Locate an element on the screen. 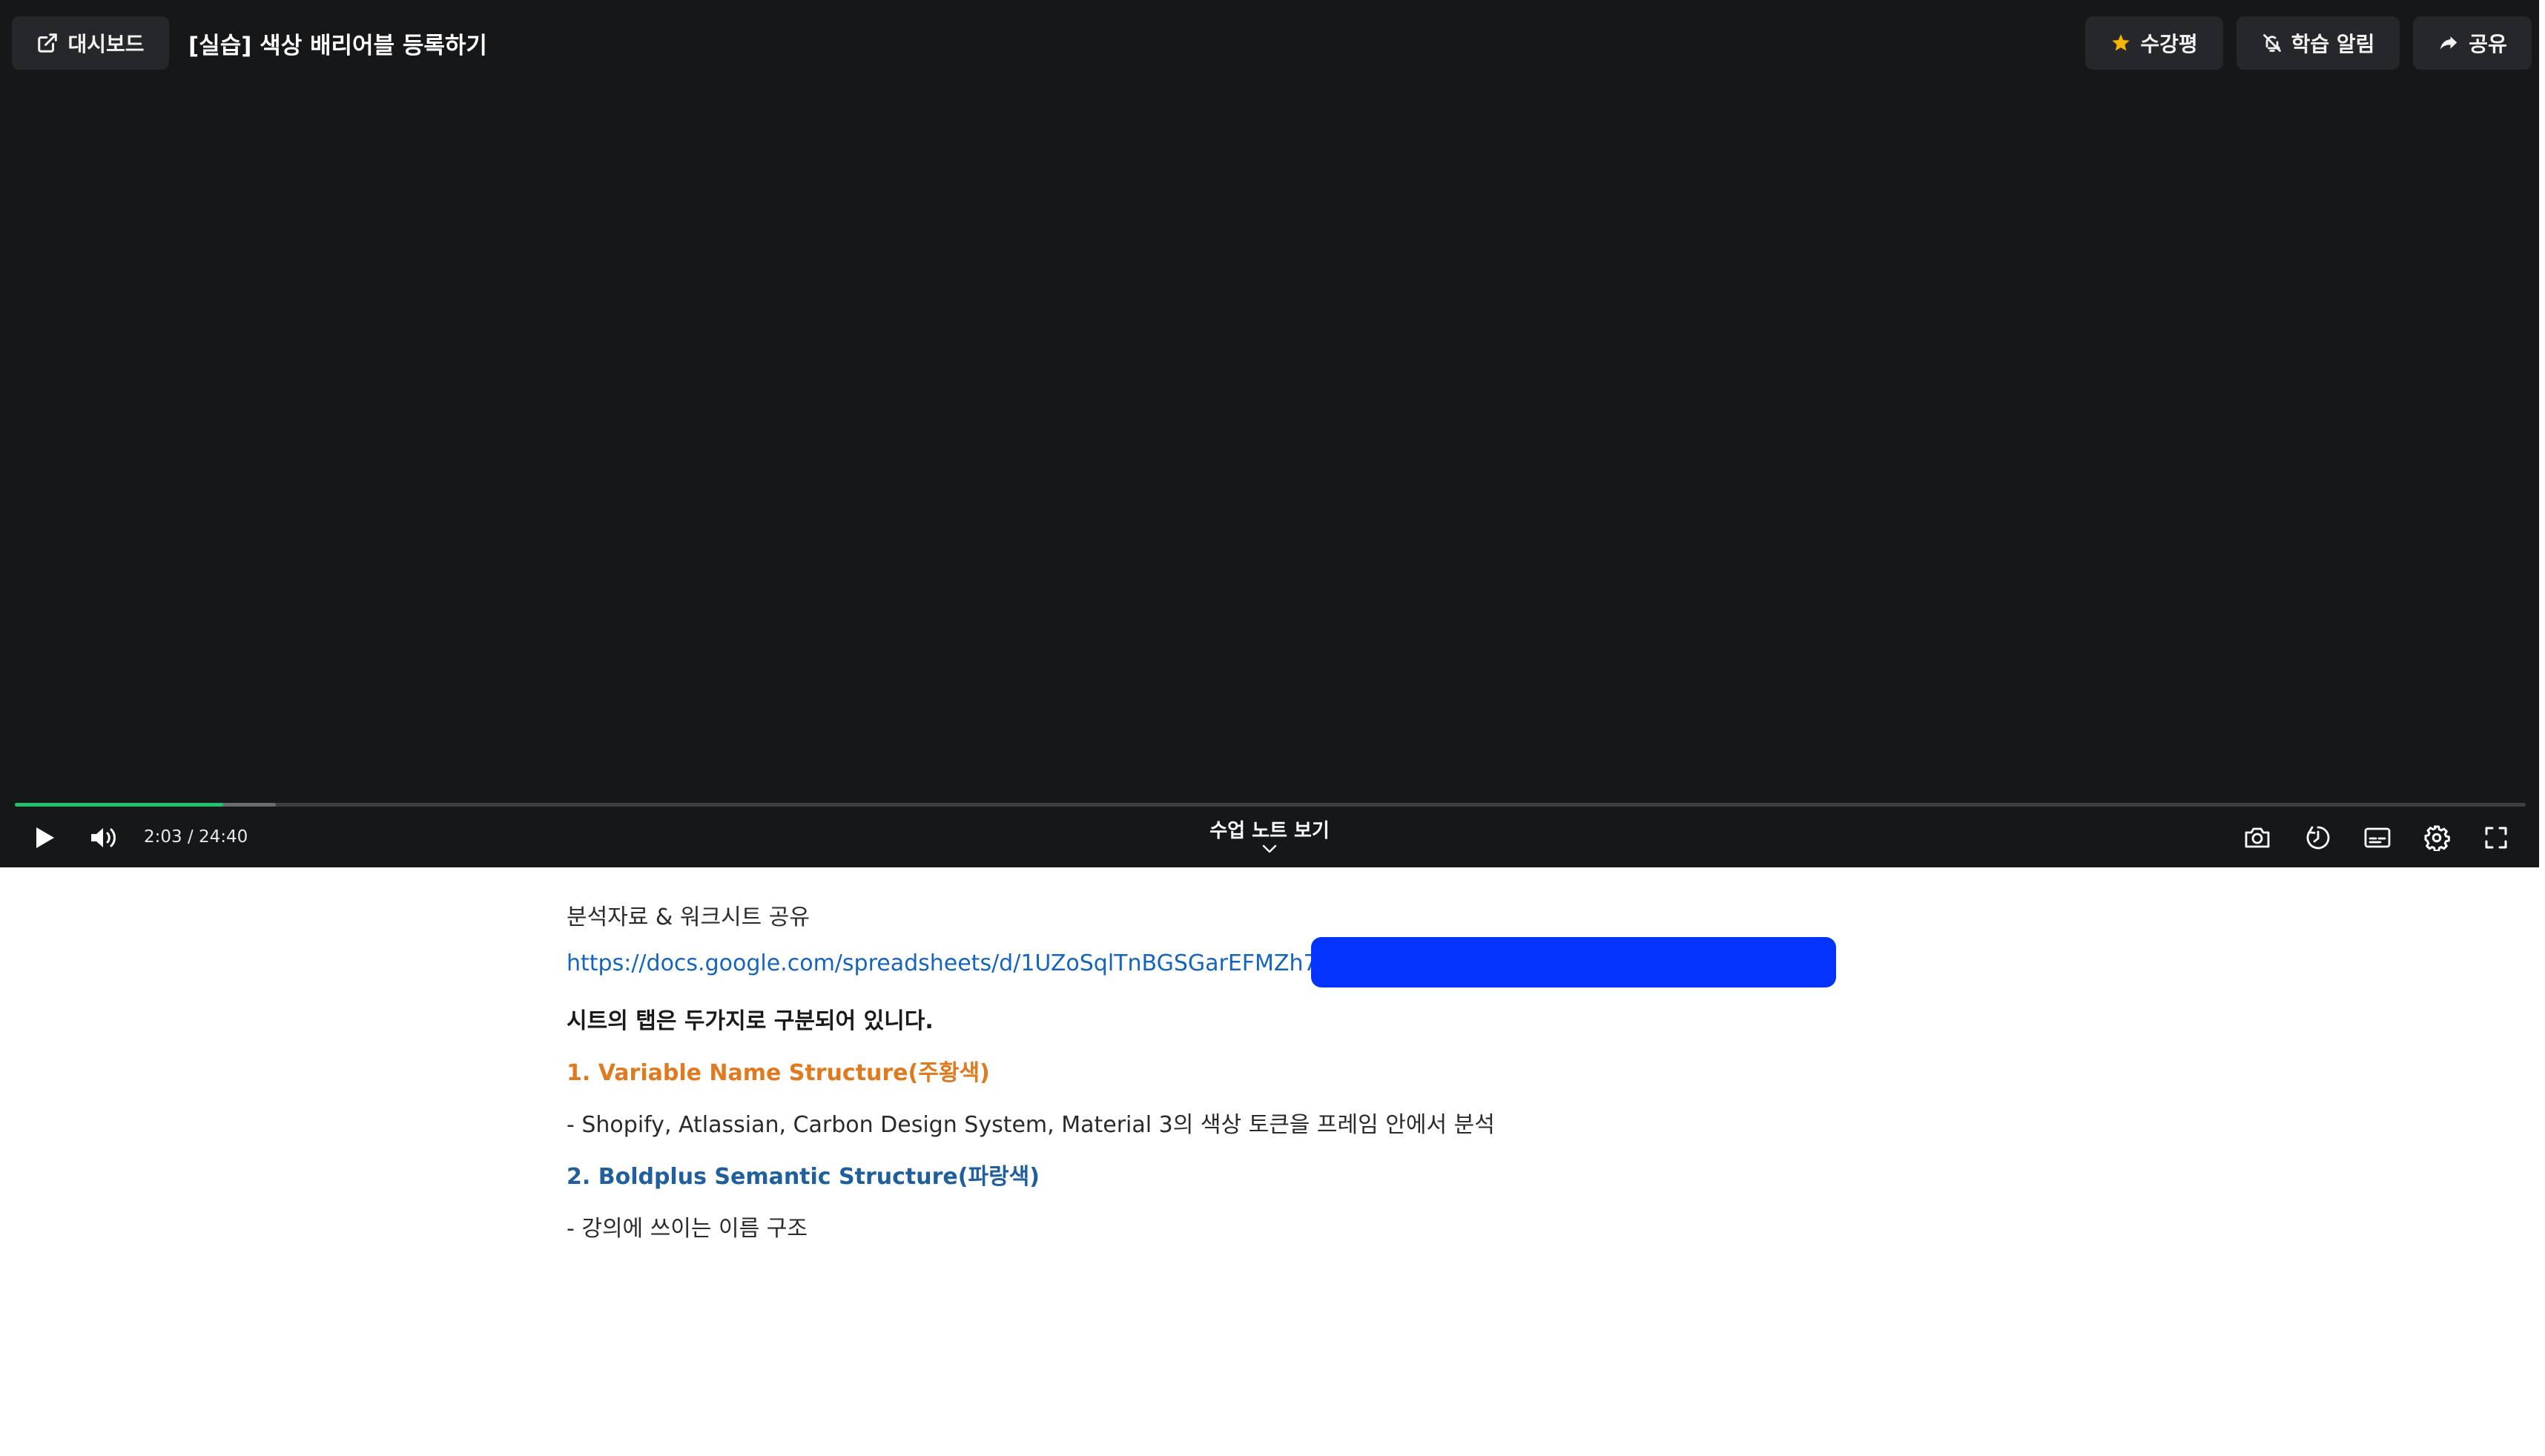  play-icon is located at coordinates (45, 837).